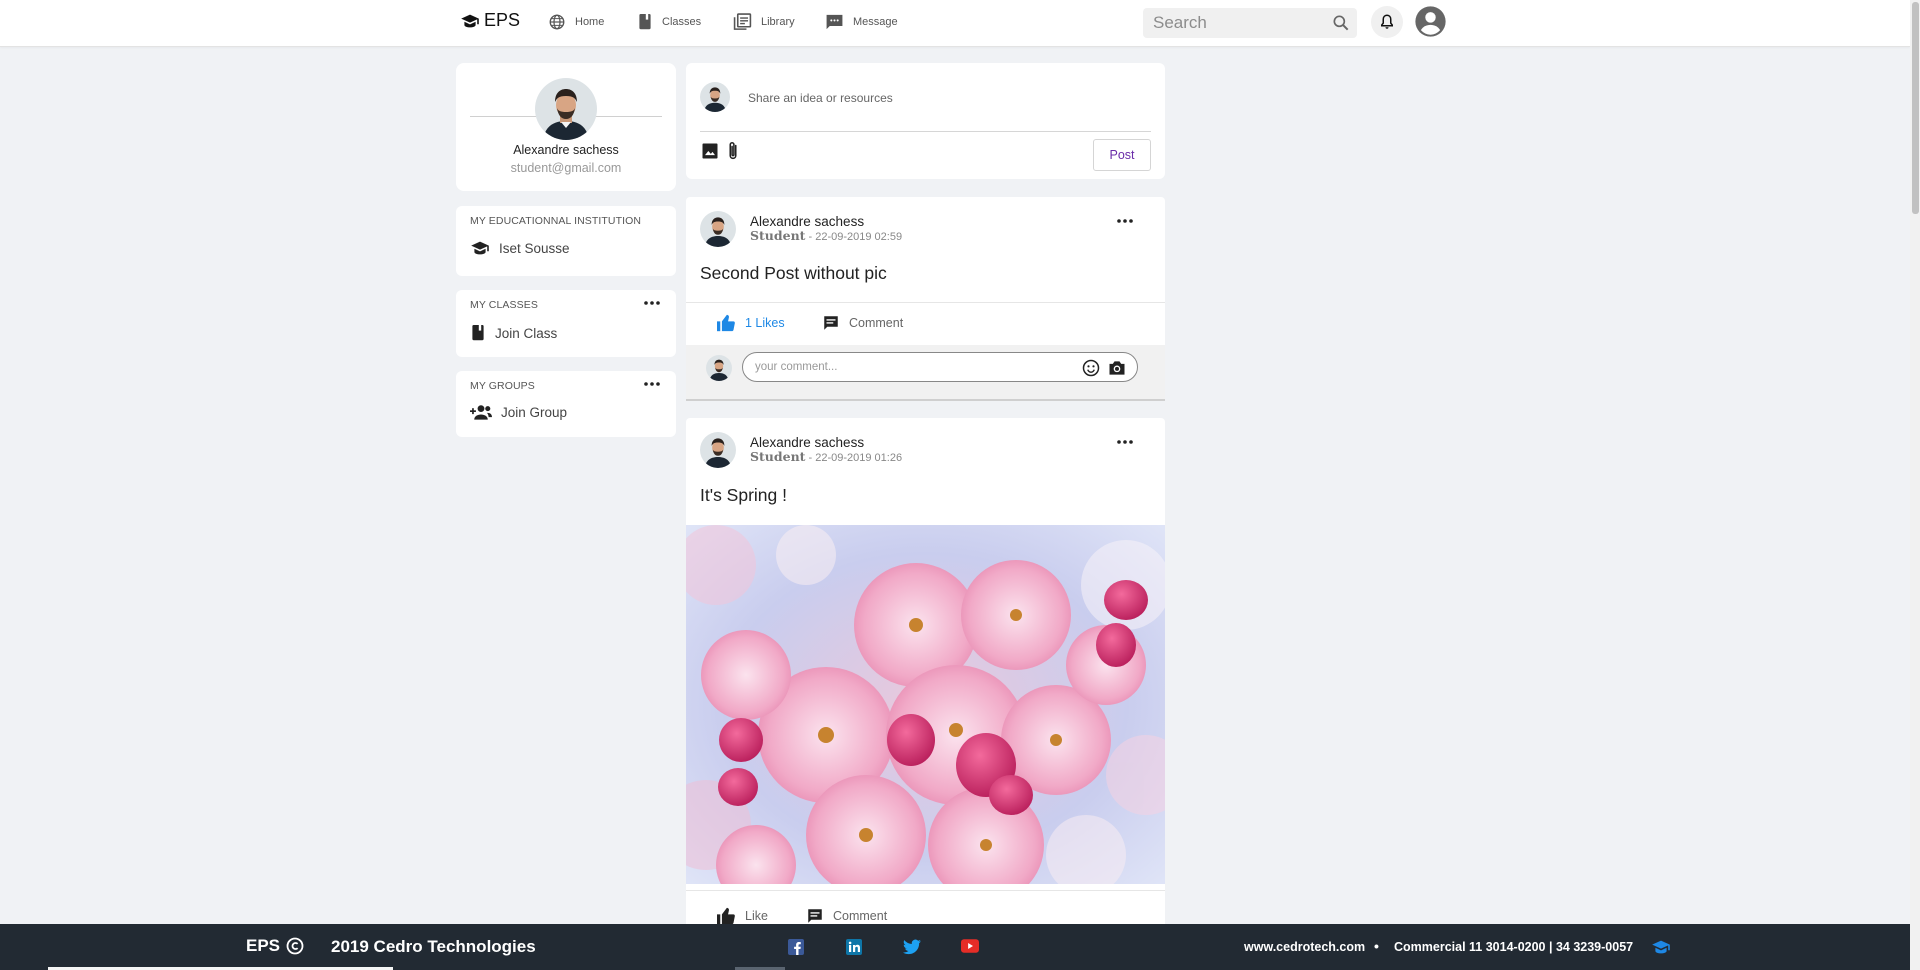 The width and height of the screenshot is (1920, 970). I want to click on twitter-icon, so click(912, 947).